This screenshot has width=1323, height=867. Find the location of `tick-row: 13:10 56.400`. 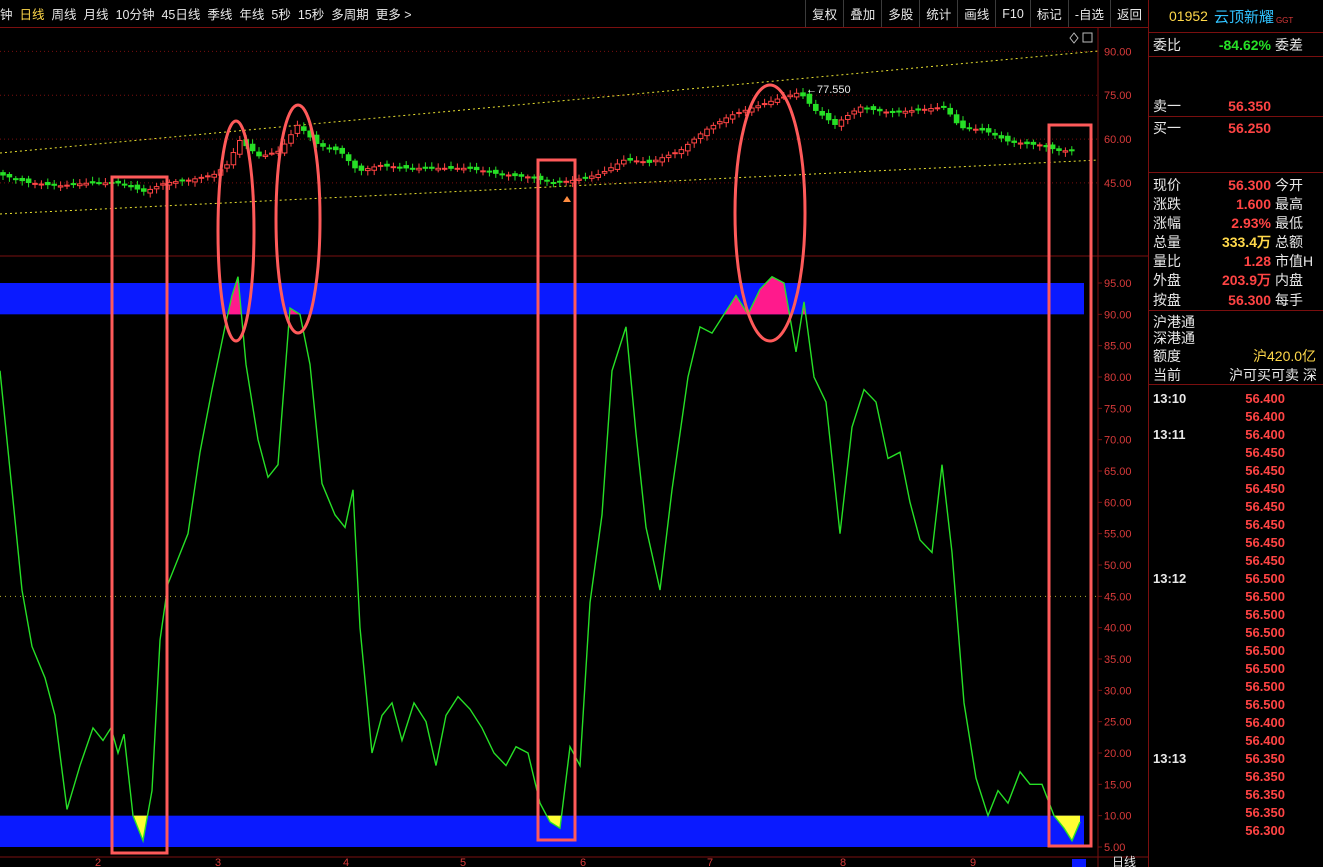

tick-row: 13:10 56.400 is located at coordinates (1236, 398).